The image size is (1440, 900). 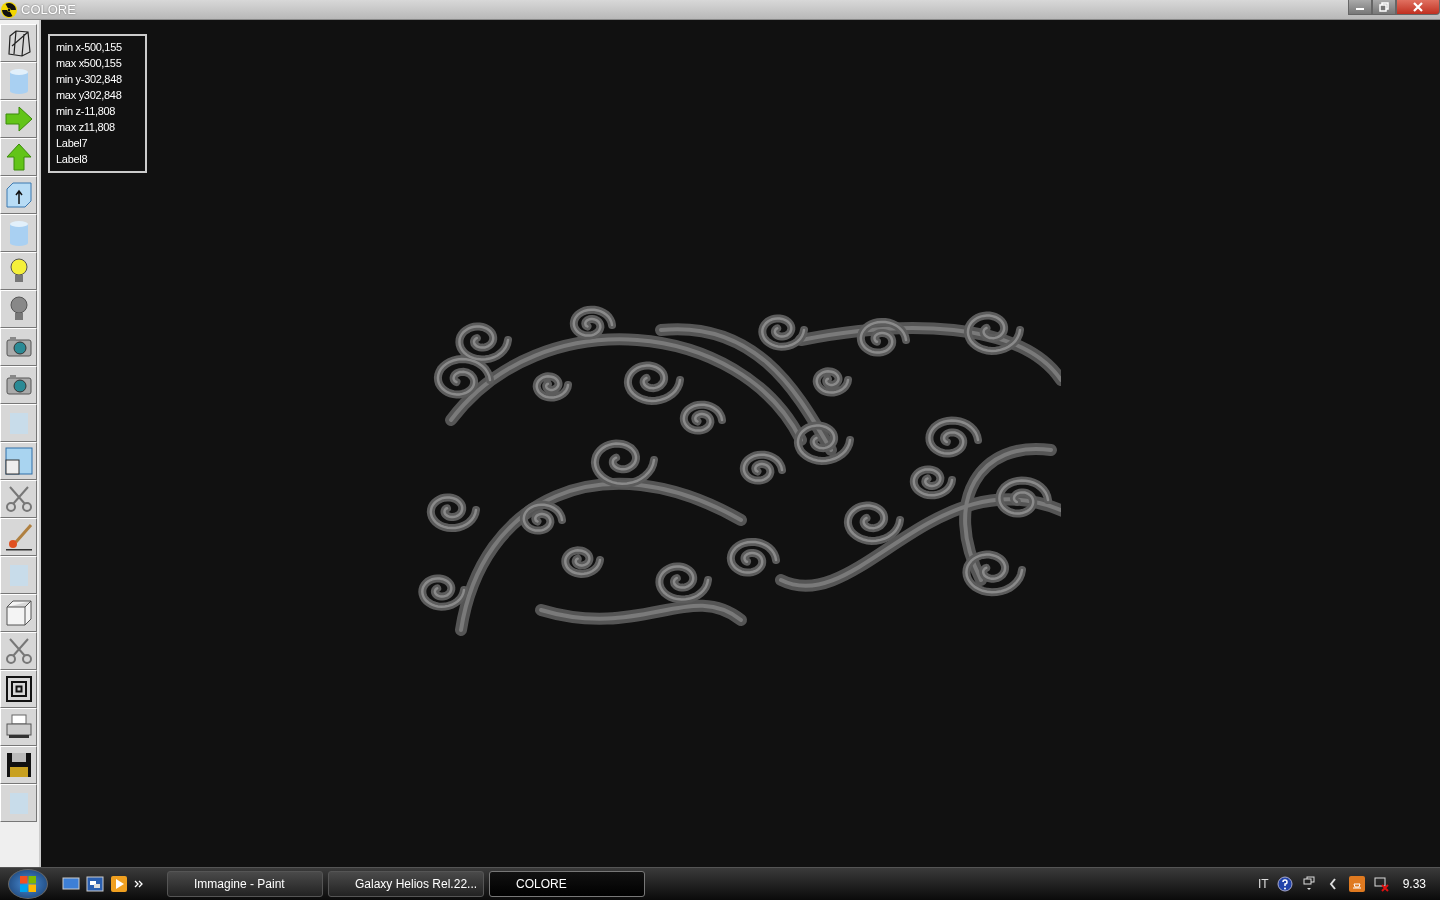 I want to click on info-label: max z11,808, so click(x=86, y=127).